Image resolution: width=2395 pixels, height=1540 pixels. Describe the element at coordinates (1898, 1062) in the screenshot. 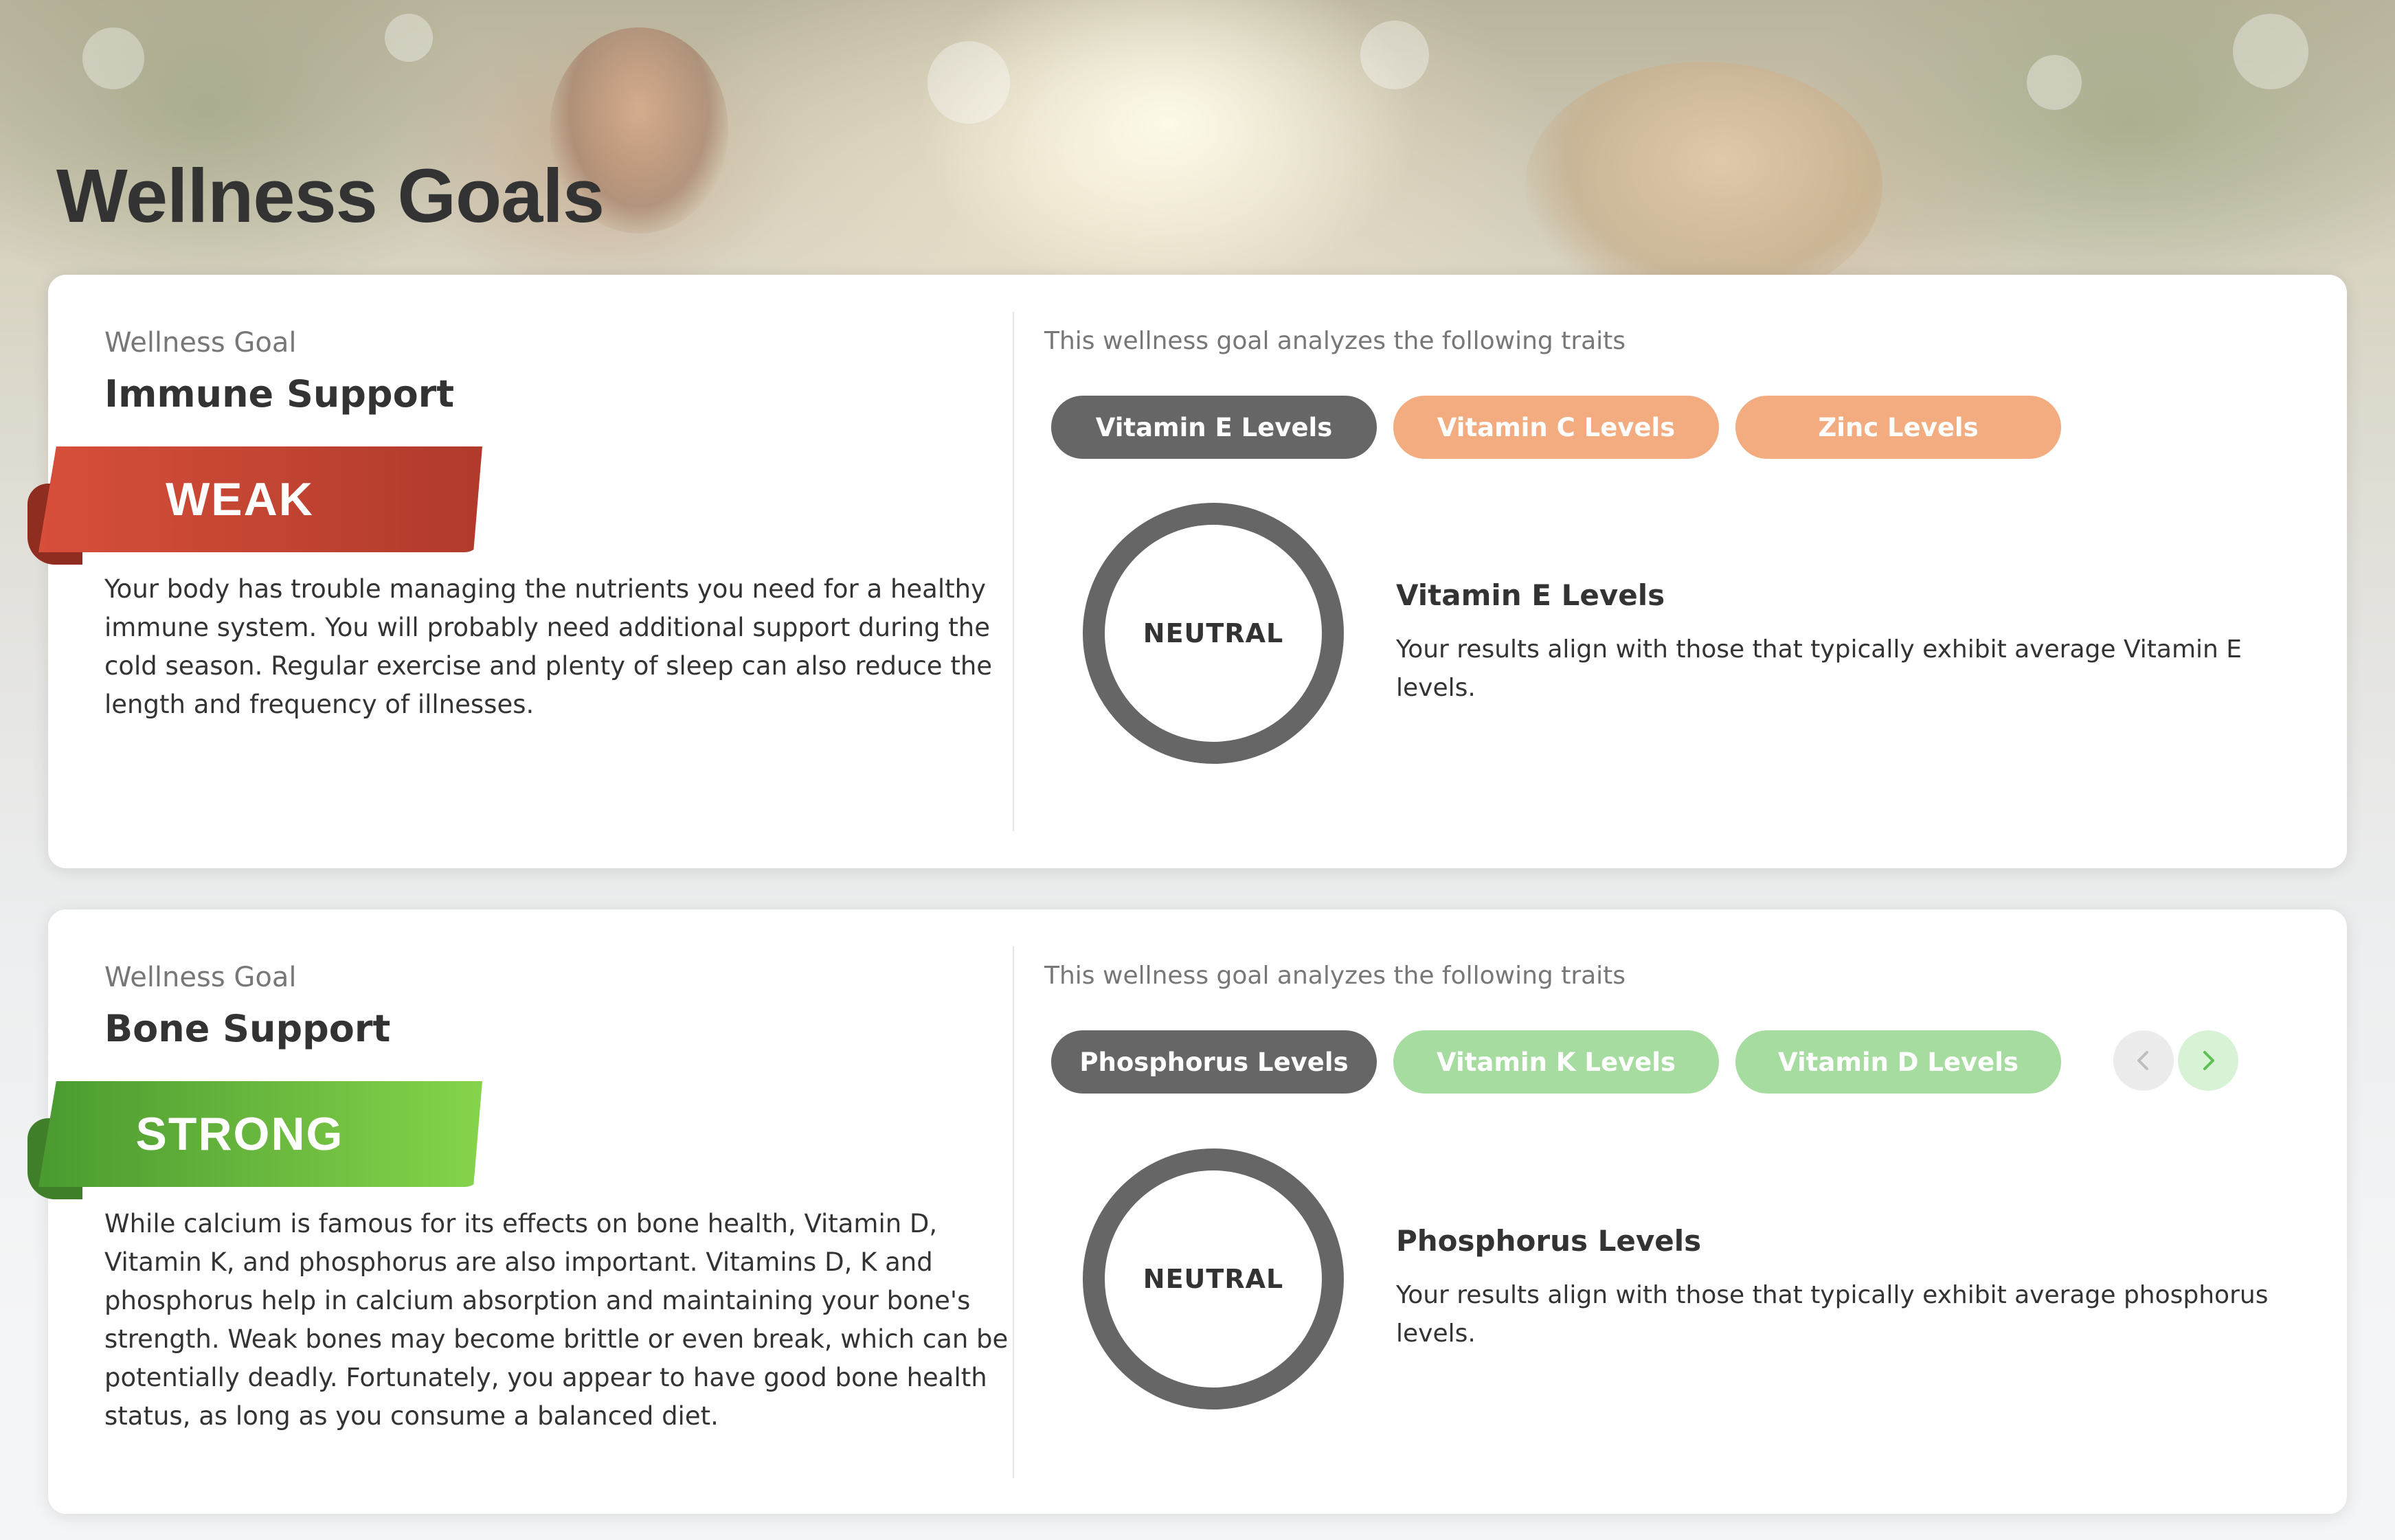

I see `trait-chip-vitamin-d: Vitamin D Levels` at that location.